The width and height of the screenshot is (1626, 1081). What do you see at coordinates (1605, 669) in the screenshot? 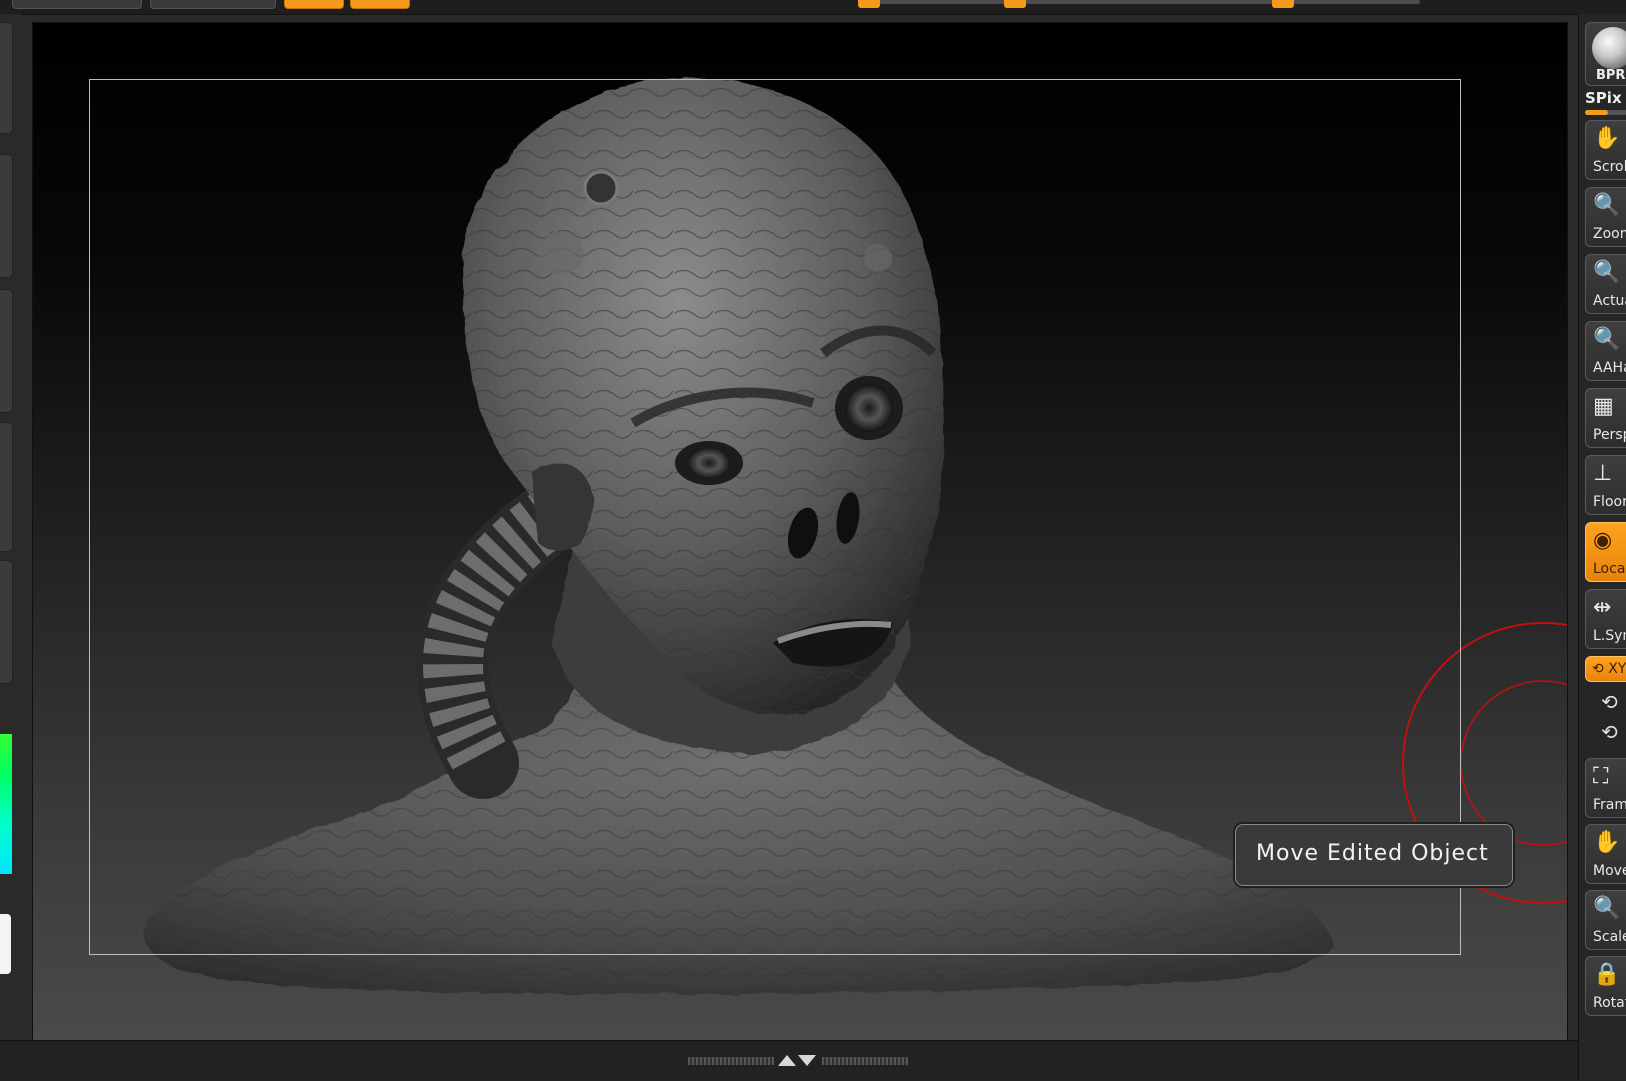
I see `xyz-symmetry-button: ⟲ XYZ` at bounding box center [1605, 669].